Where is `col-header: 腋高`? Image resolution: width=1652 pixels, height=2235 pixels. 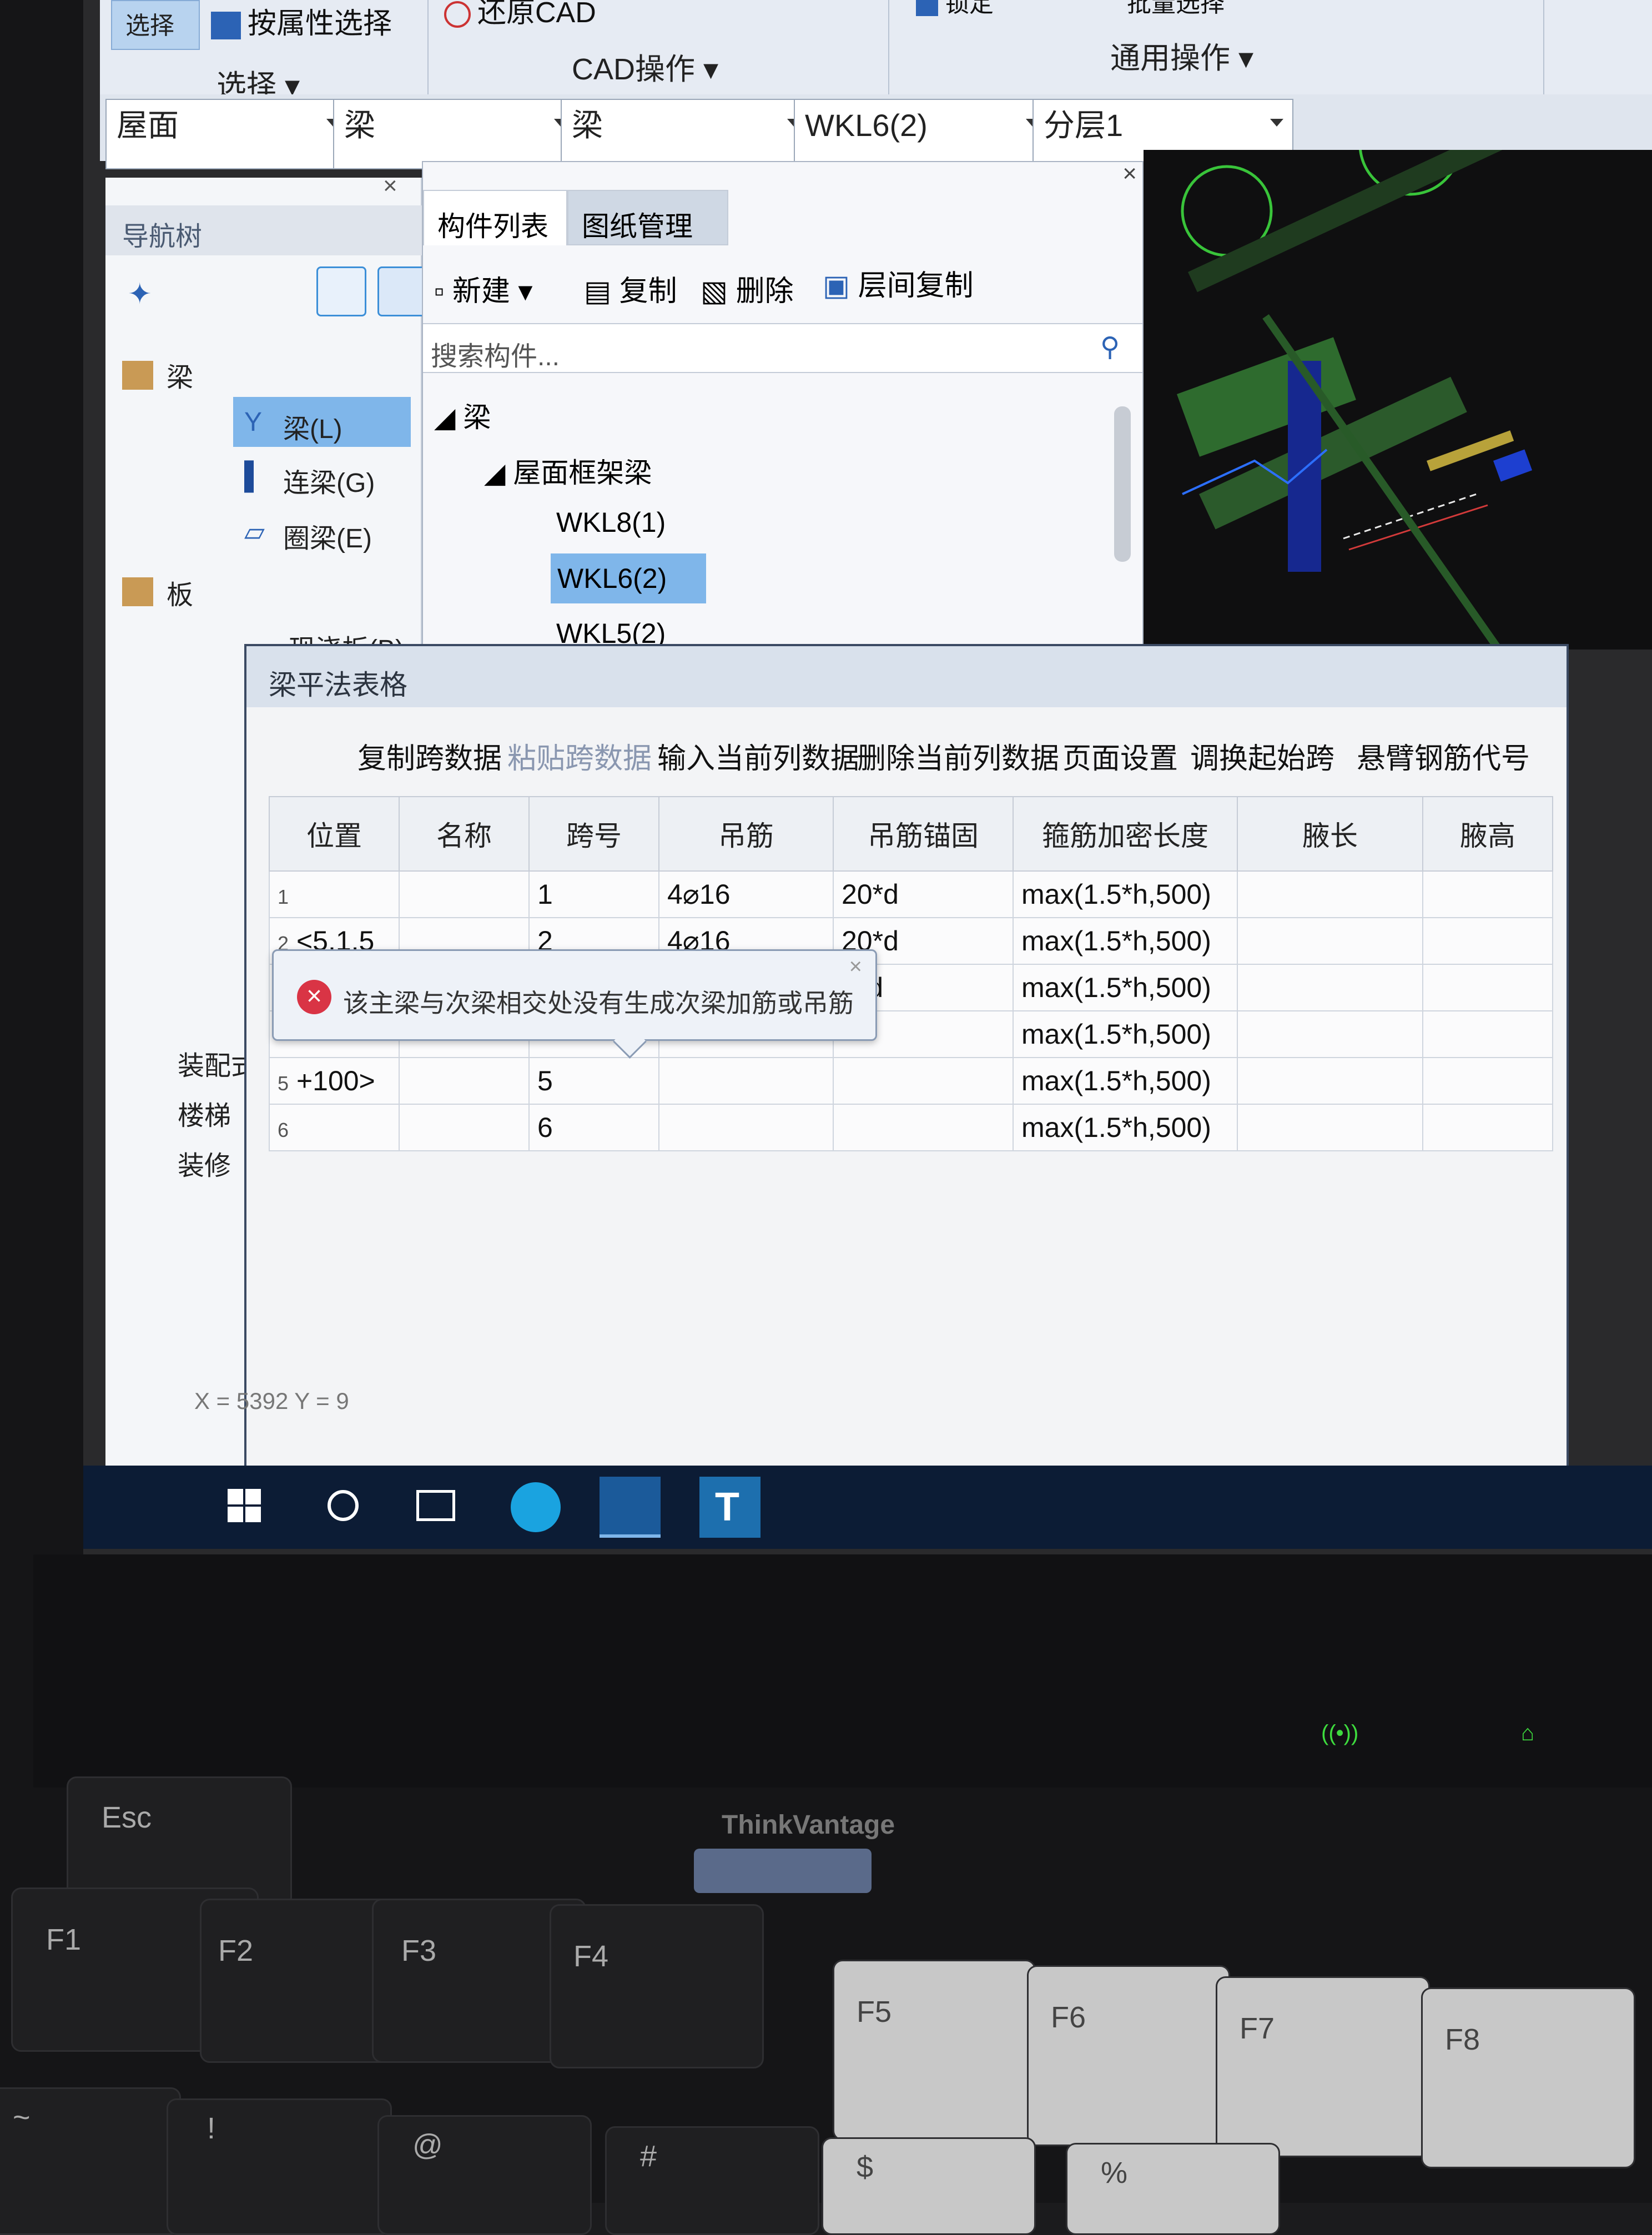
col-header: 腋高 is located at coordinates (1487, 834).